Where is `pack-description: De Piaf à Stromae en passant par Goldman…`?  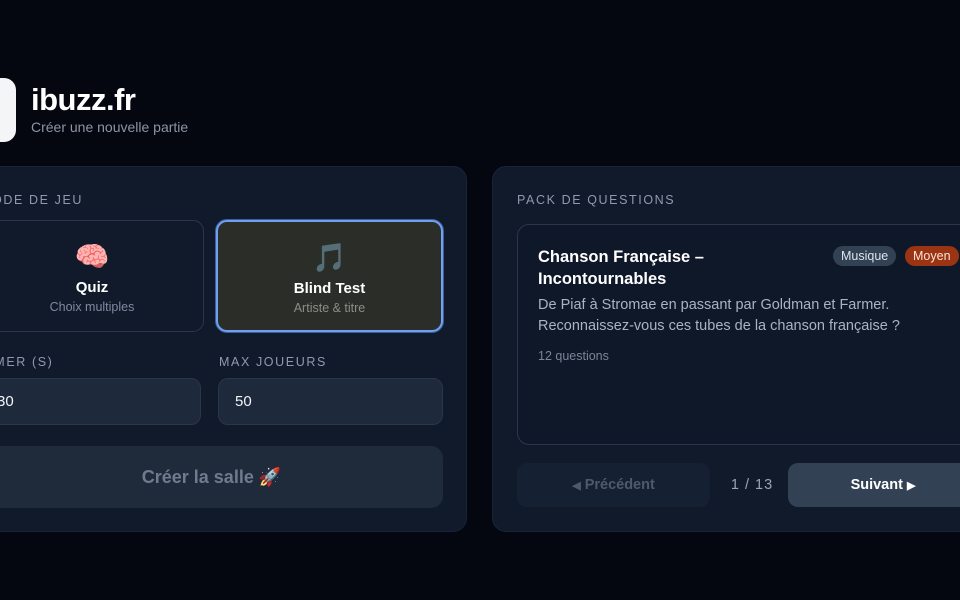 pack-description: De Piaf à Stromae en passant par Goldman… is located at coordinates (719, 315).